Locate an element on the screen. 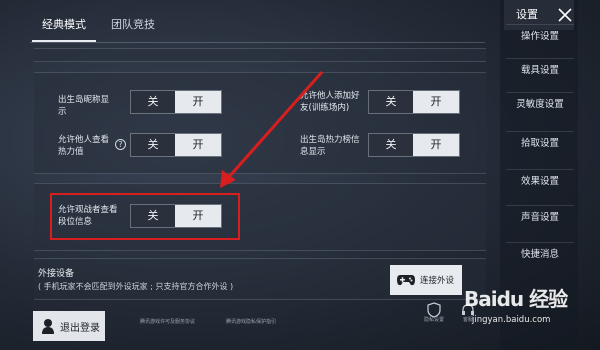  privacy-settings-label: 隐私设置 is located at coordinates (433, 320).